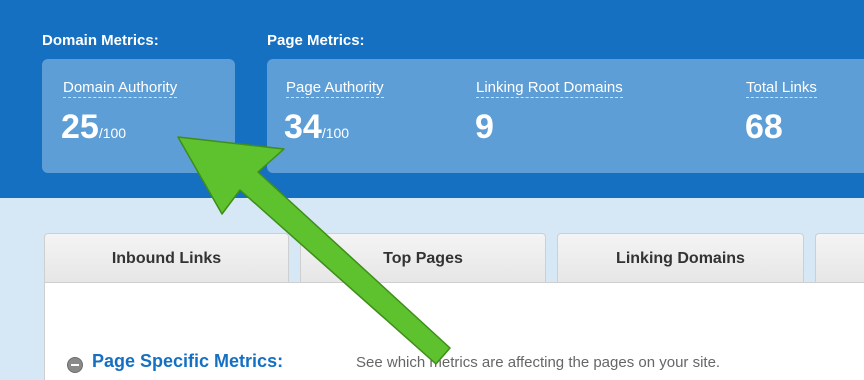 The image size is (864, 380). I want to click on page-authority-value: 34/100, so click(317, 127).